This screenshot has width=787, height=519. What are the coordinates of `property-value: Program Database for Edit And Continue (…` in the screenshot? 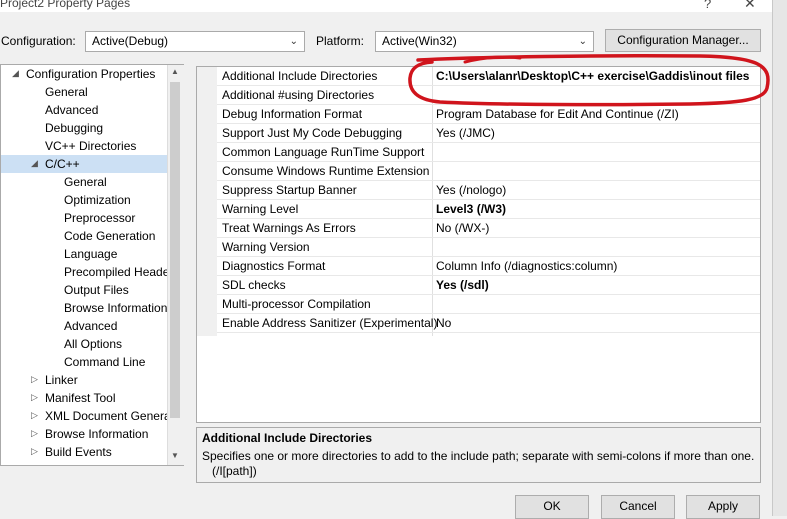 It's located at (557, 114).